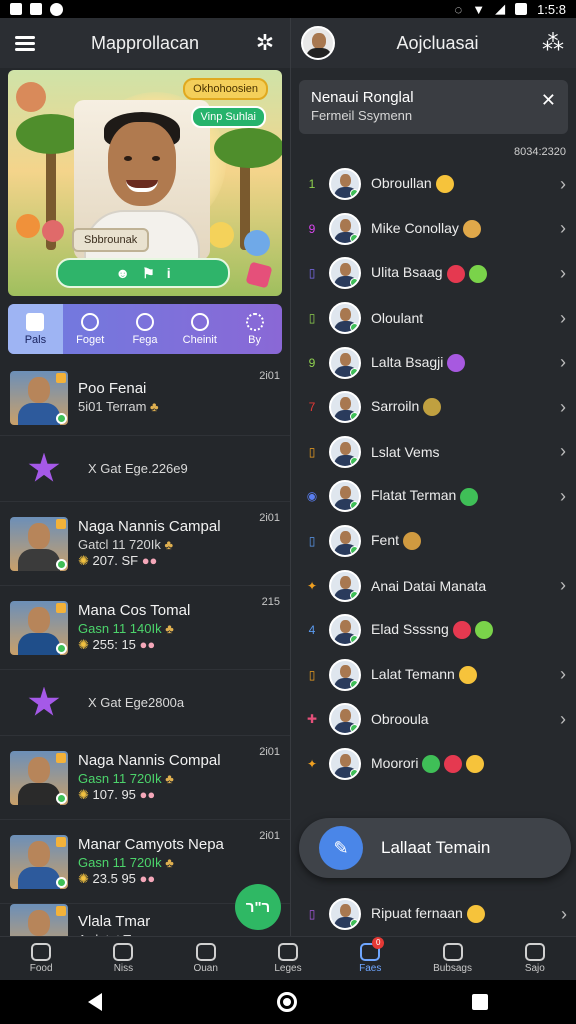 This screenshot has width=576, height=1024. I want to click on list-item: ▯ Lslat Vems ›, so click(433, 452).